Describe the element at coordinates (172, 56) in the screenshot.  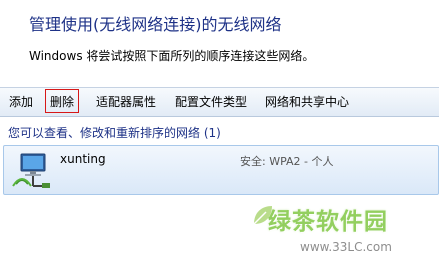
I see `page-description: Windows 将尝试按照下面所列的顺序连接这些网络。` at that location.